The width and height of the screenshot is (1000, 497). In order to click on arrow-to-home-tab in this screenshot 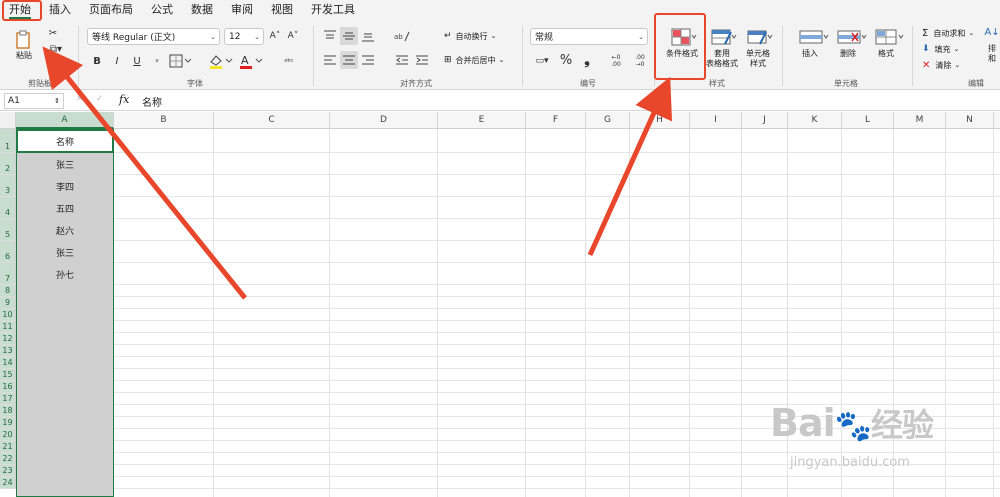, I will do `click(144, 173)`.